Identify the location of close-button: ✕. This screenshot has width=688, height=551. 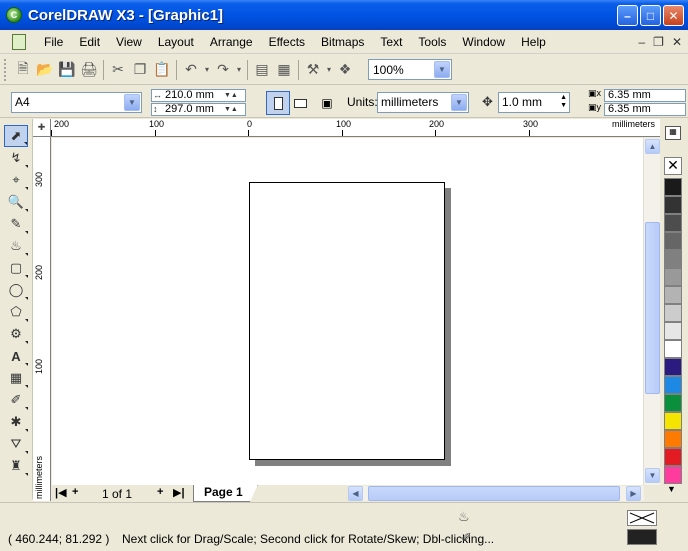
(673, 15).